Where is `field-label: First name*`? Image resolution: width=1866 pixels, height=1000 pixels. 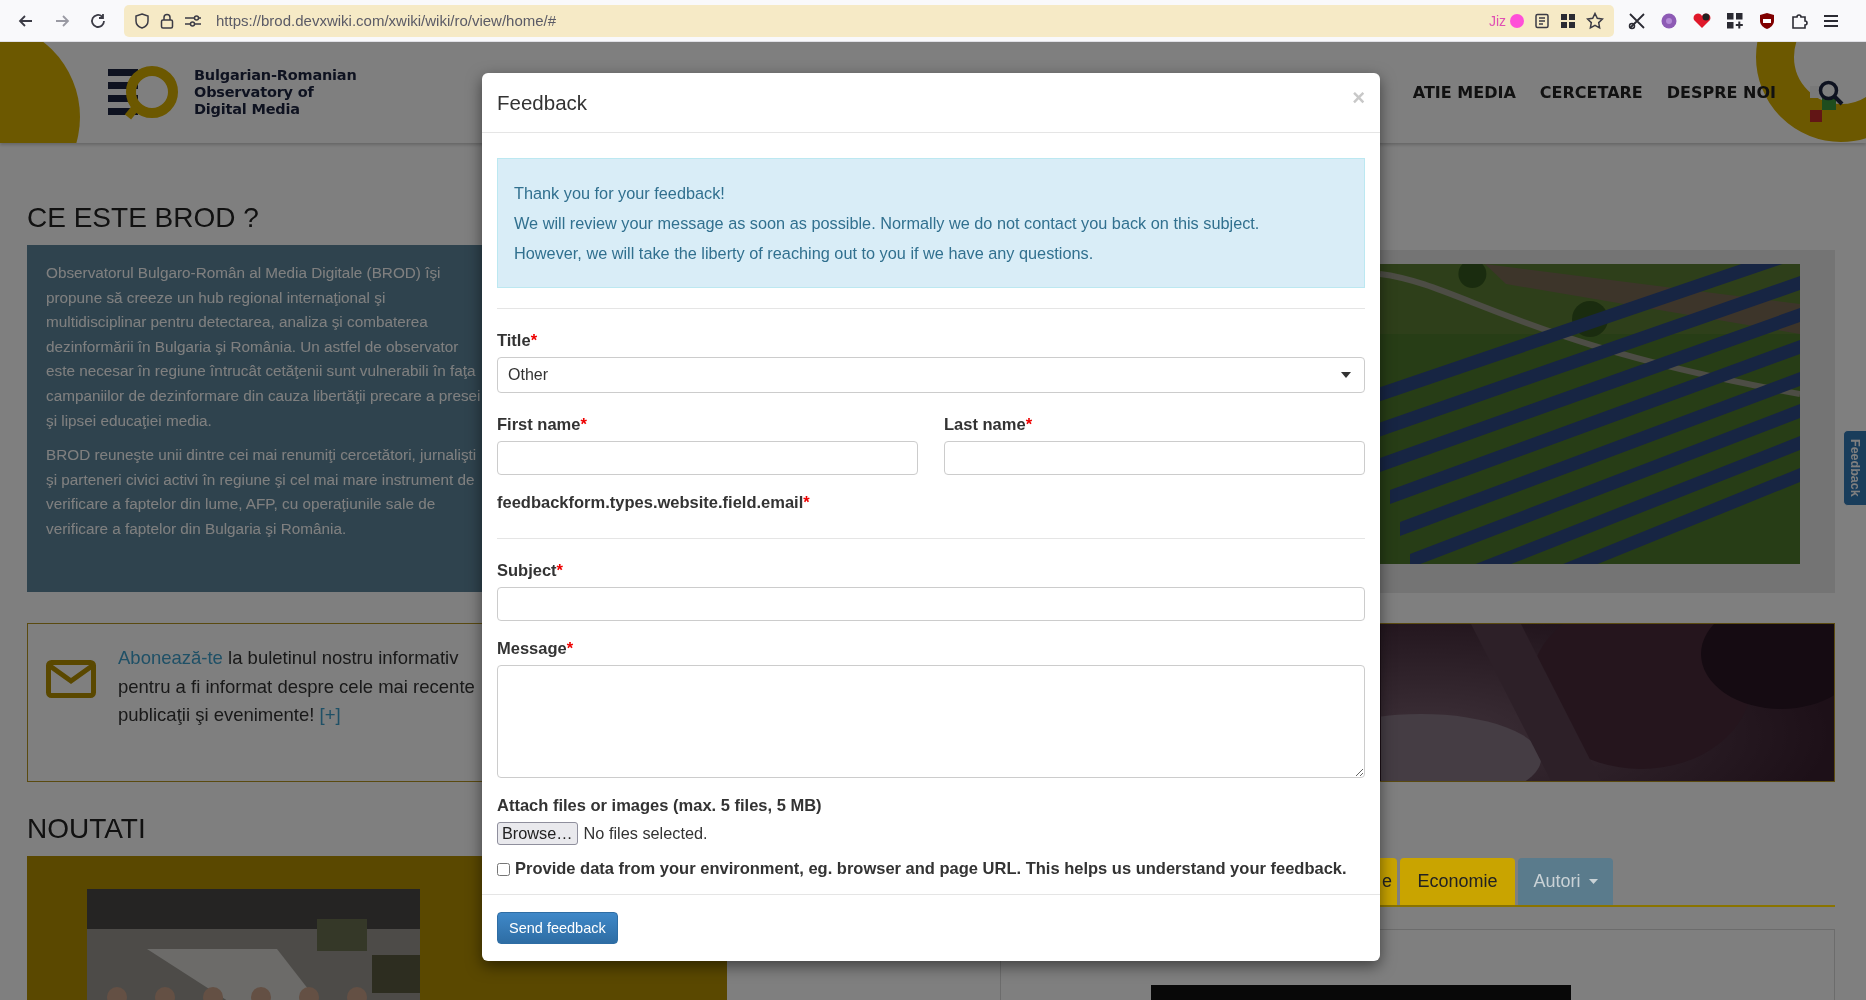 field-label: First name* is located at coordinates (542, 424).